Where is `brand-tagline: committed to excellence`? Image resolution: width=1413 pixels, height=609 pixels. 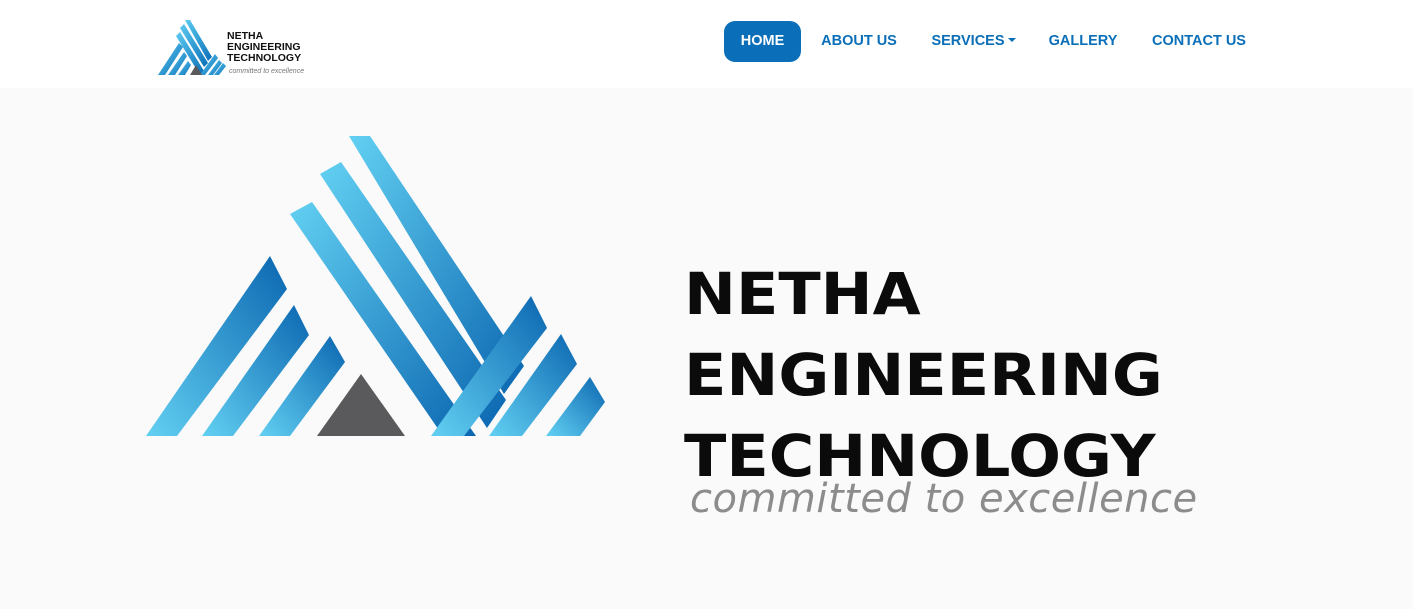
brand-tagline: committed to excellence is located at coordinates (267, 71).